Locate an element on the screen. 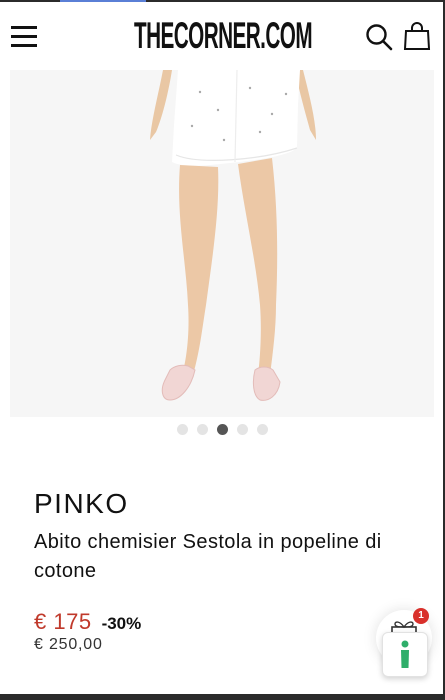 The height and width of the screenshot is (700, 445). original-price: € 250,00 is located at coordinates (68, 644).